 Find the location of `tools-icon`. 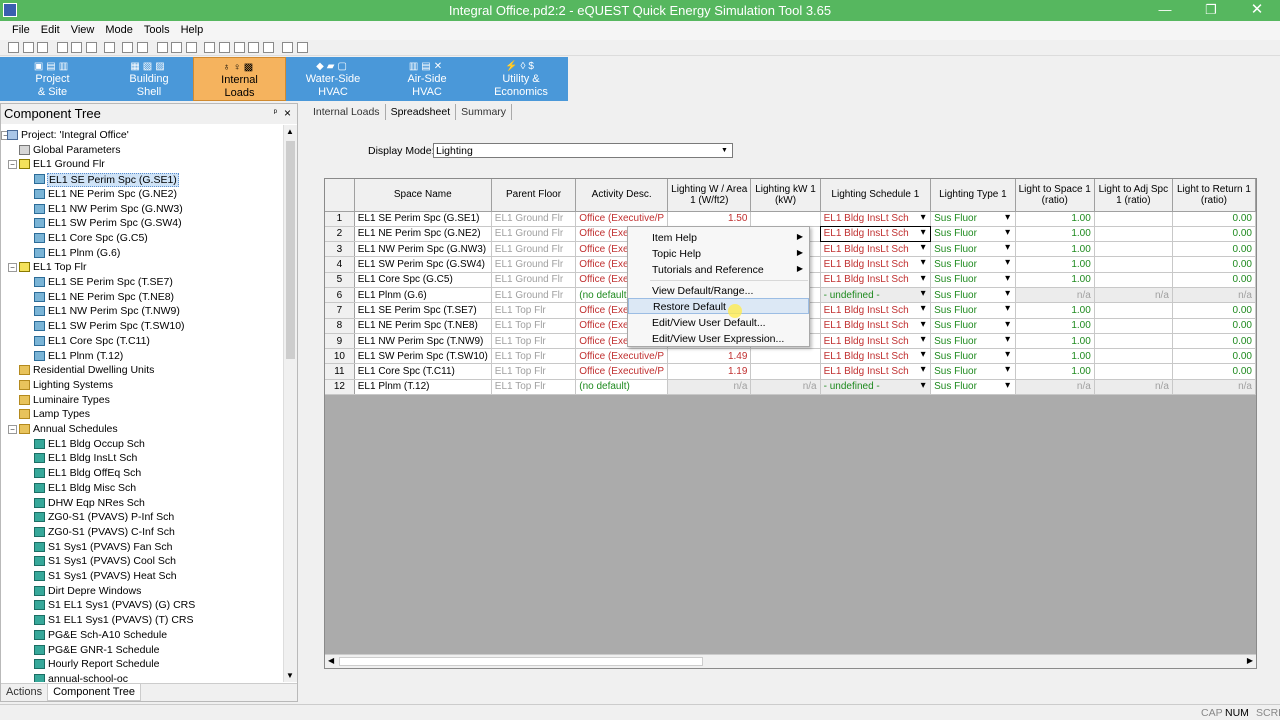

tools-icon is located at coordinates (268, 47).